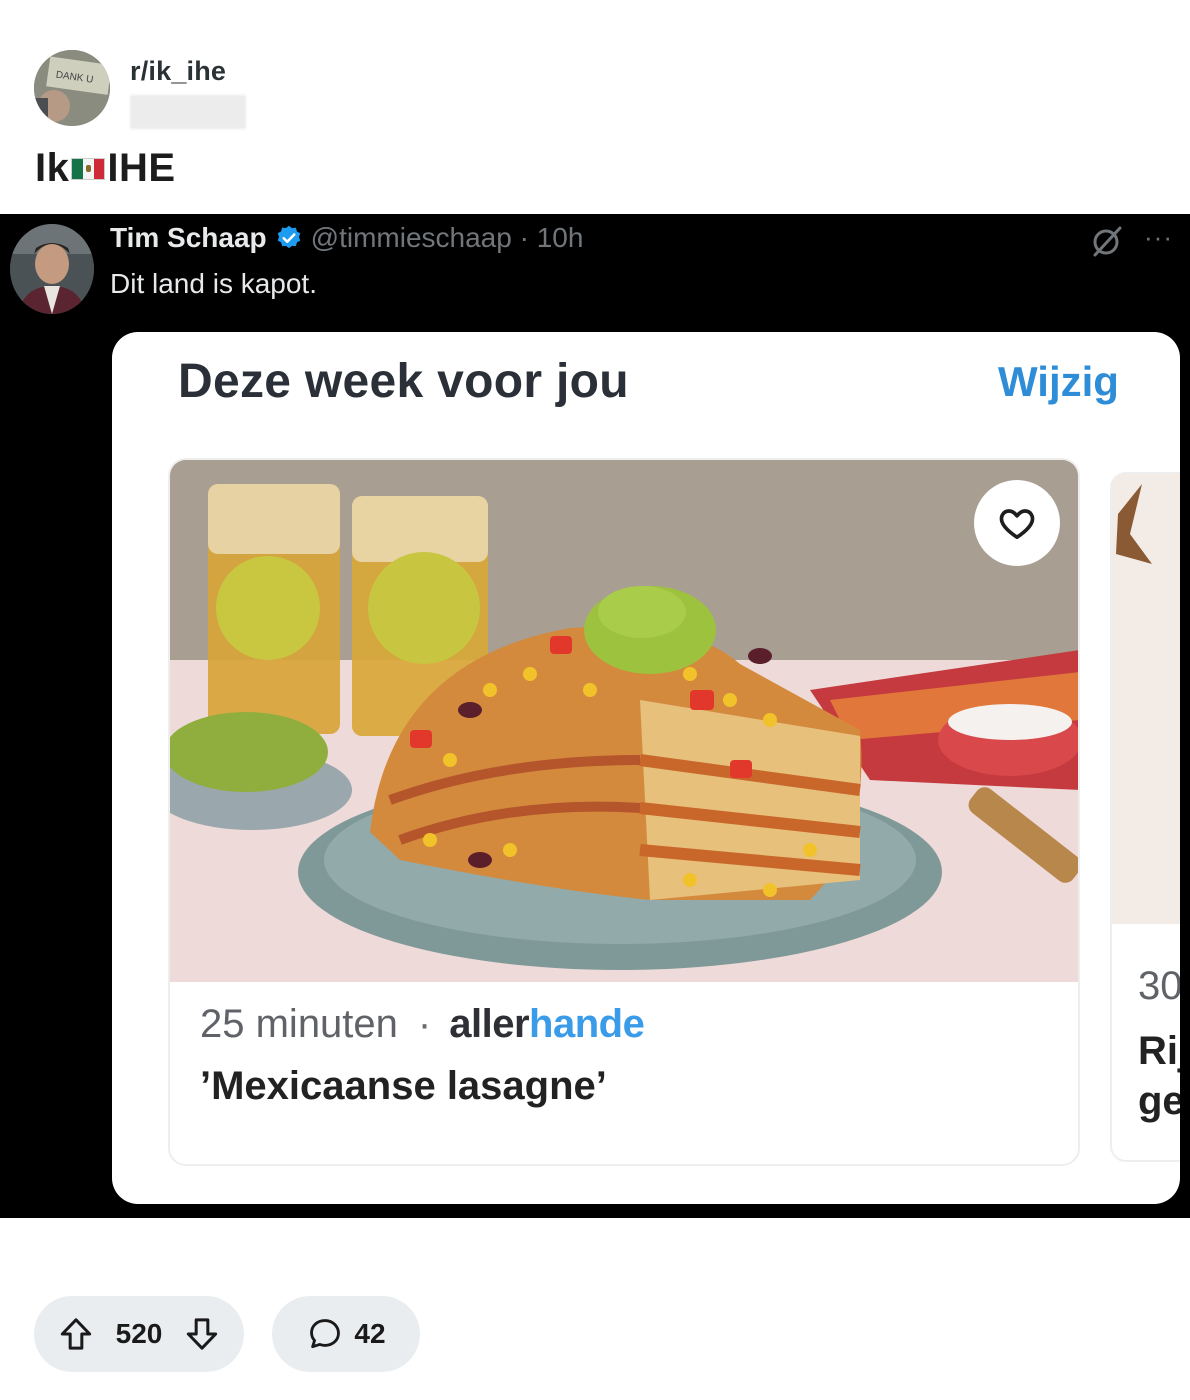  What do you see at coordinates (447, 237) in the screenshot?
I see `tweet-handle-time: @timmieschaap · 10h` at bounding box center [447, 237].